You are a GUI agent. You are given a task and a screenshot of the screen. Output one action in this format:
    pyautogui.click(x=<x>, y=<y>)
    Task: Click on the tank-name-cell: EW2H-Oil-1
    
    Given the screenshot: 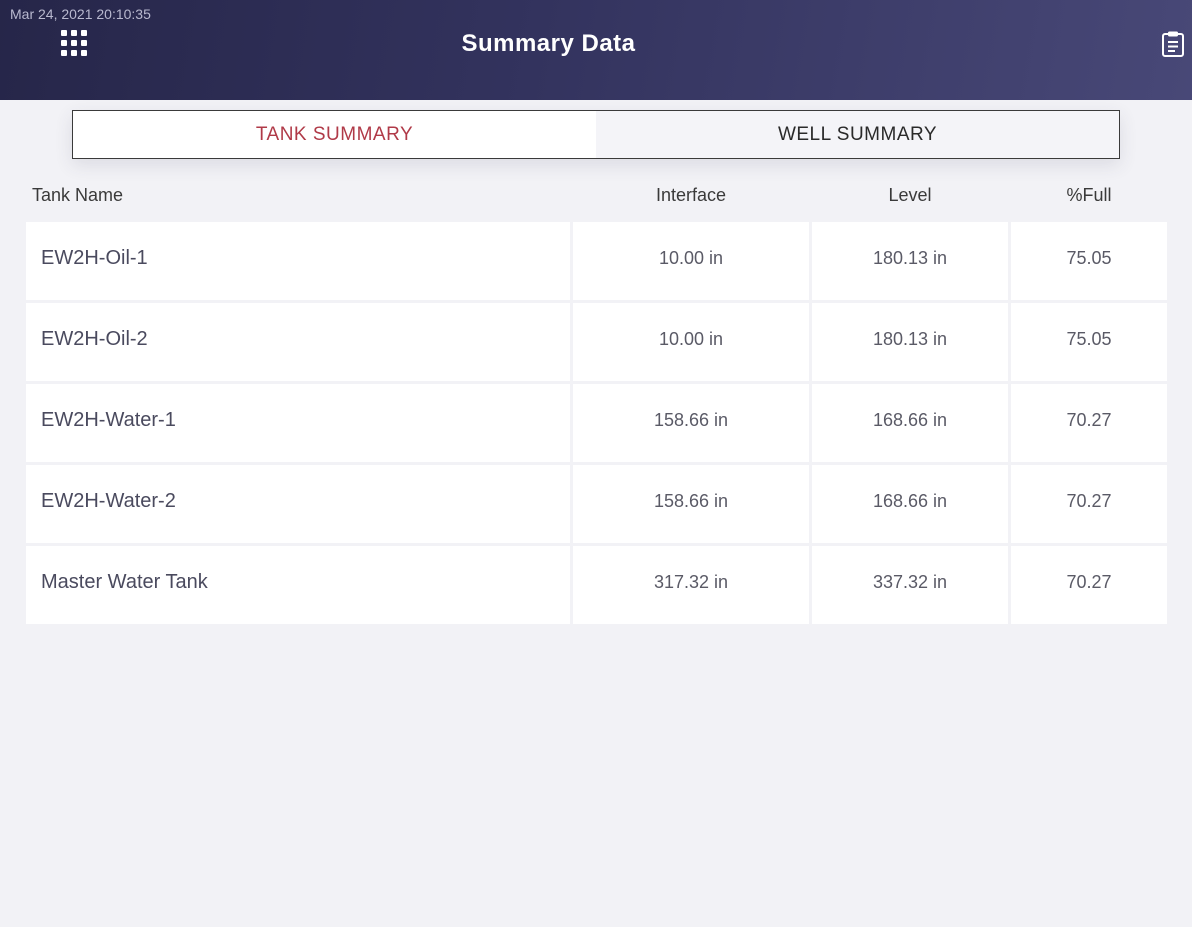 What is the action you would take?
    pyautogui.click(x=298, y=261)
    